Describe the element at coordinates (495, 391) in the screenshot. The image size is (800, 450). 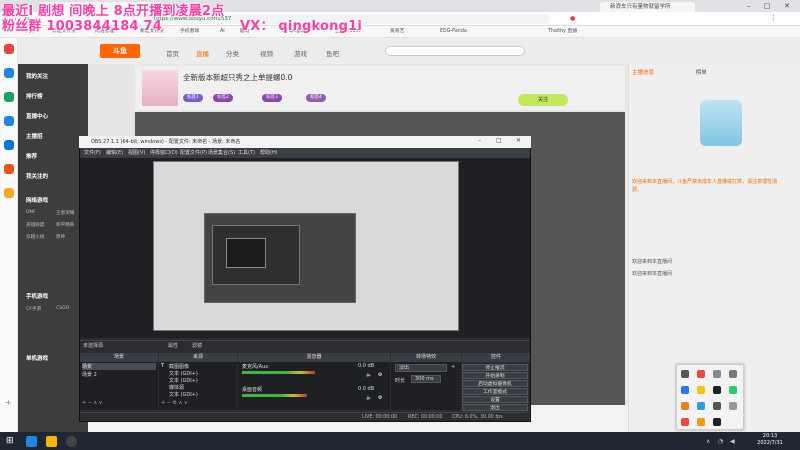
I see `studio-mode-button: 工作室模式` at that location.